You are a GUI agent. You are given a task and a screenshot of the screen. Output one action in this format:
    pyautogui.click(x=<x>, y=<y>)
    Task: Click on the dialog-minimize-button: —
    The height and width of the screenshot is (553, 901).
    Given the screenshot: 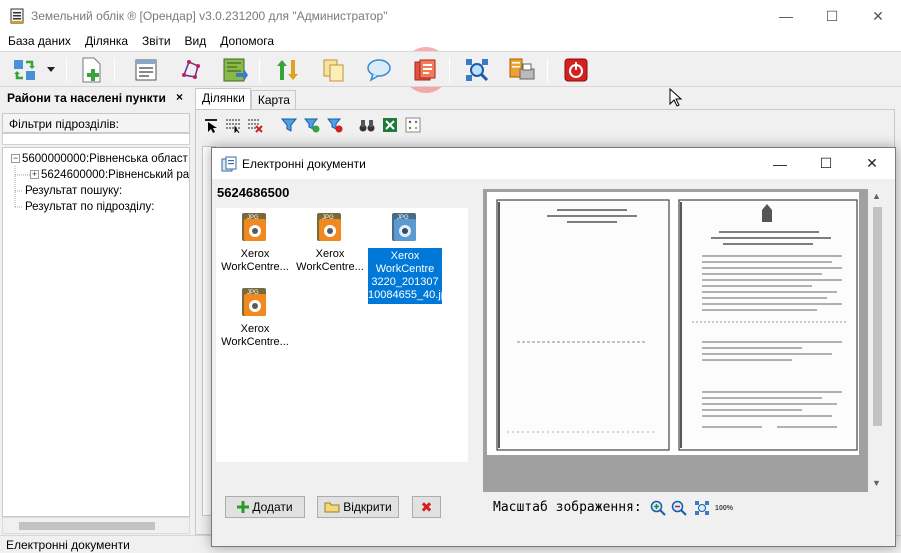 What is the action you would take?
    pyautogui.click(x=780, y=163)
    